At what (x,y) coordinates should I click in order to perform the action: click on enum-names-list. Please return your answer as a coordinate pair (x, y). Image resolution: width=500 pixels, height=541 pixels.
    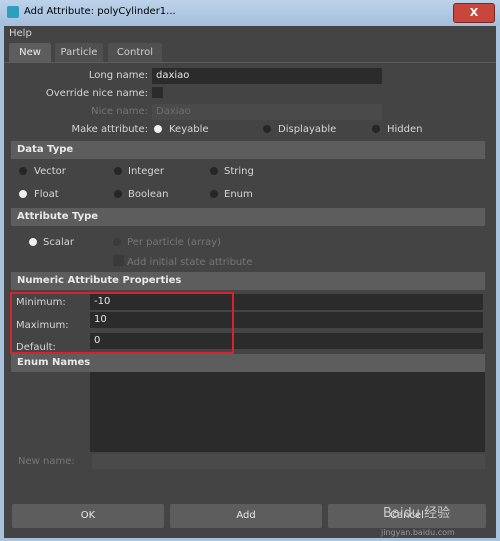
    Looking at the image, I should click on (287, 412).